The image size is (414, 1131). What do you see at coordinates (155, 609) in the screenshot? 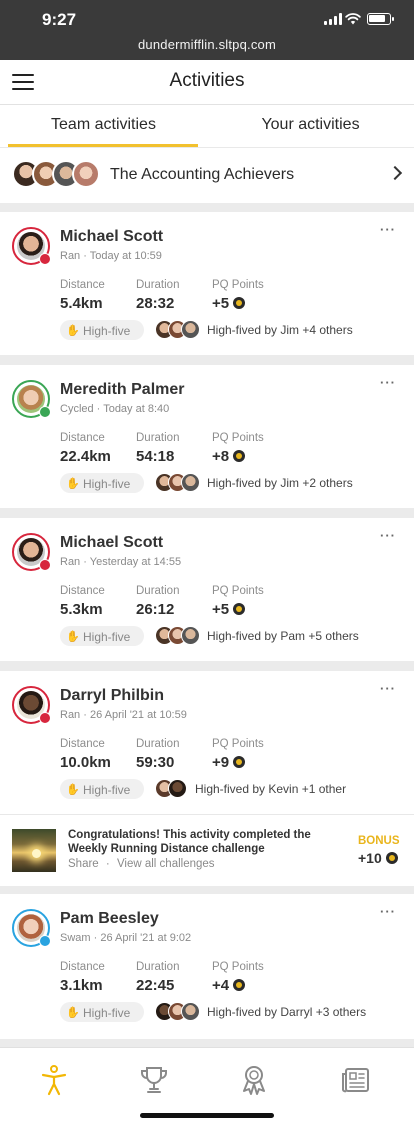
I see `duration-value: 26:12` at bounding box center [155, 609].